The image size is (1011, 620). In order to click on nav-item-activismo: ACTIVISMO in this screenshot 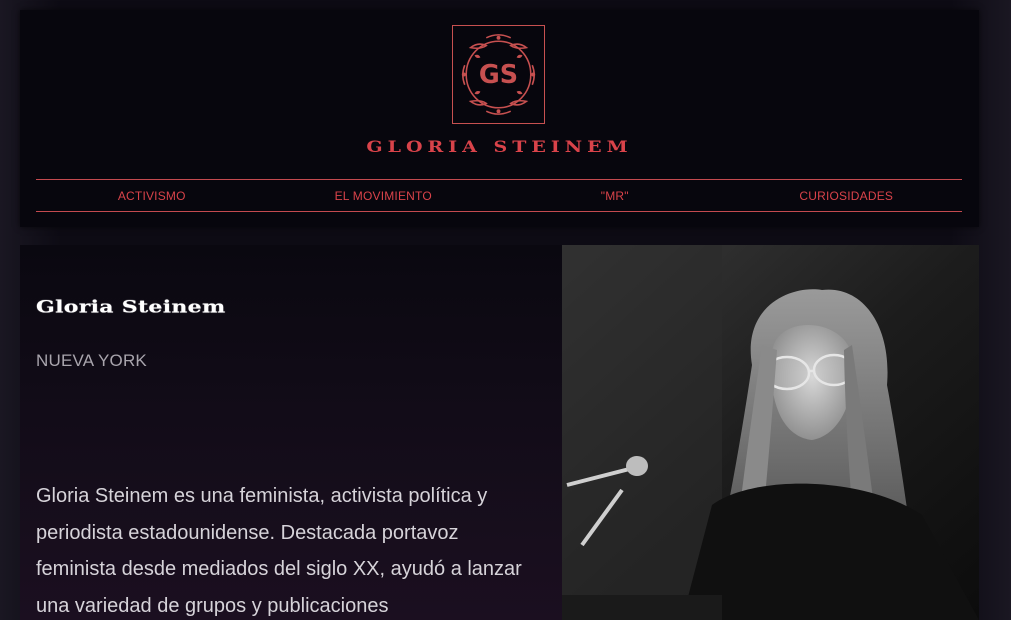, I will do `click(152, 196)`.